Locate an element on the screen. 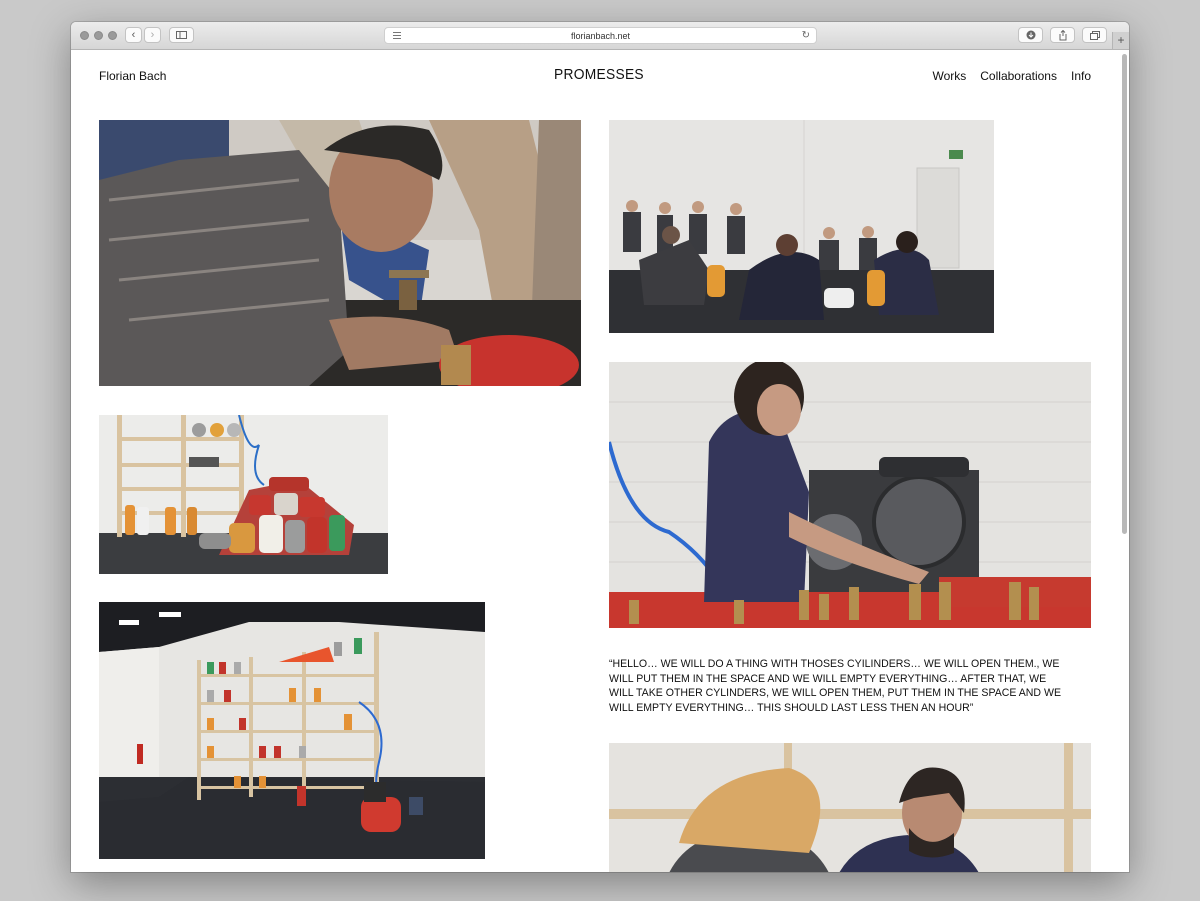 Image resolution: width=1200 pixels, height=901 pixels. close-window-button is located at coordinates (84, 35).